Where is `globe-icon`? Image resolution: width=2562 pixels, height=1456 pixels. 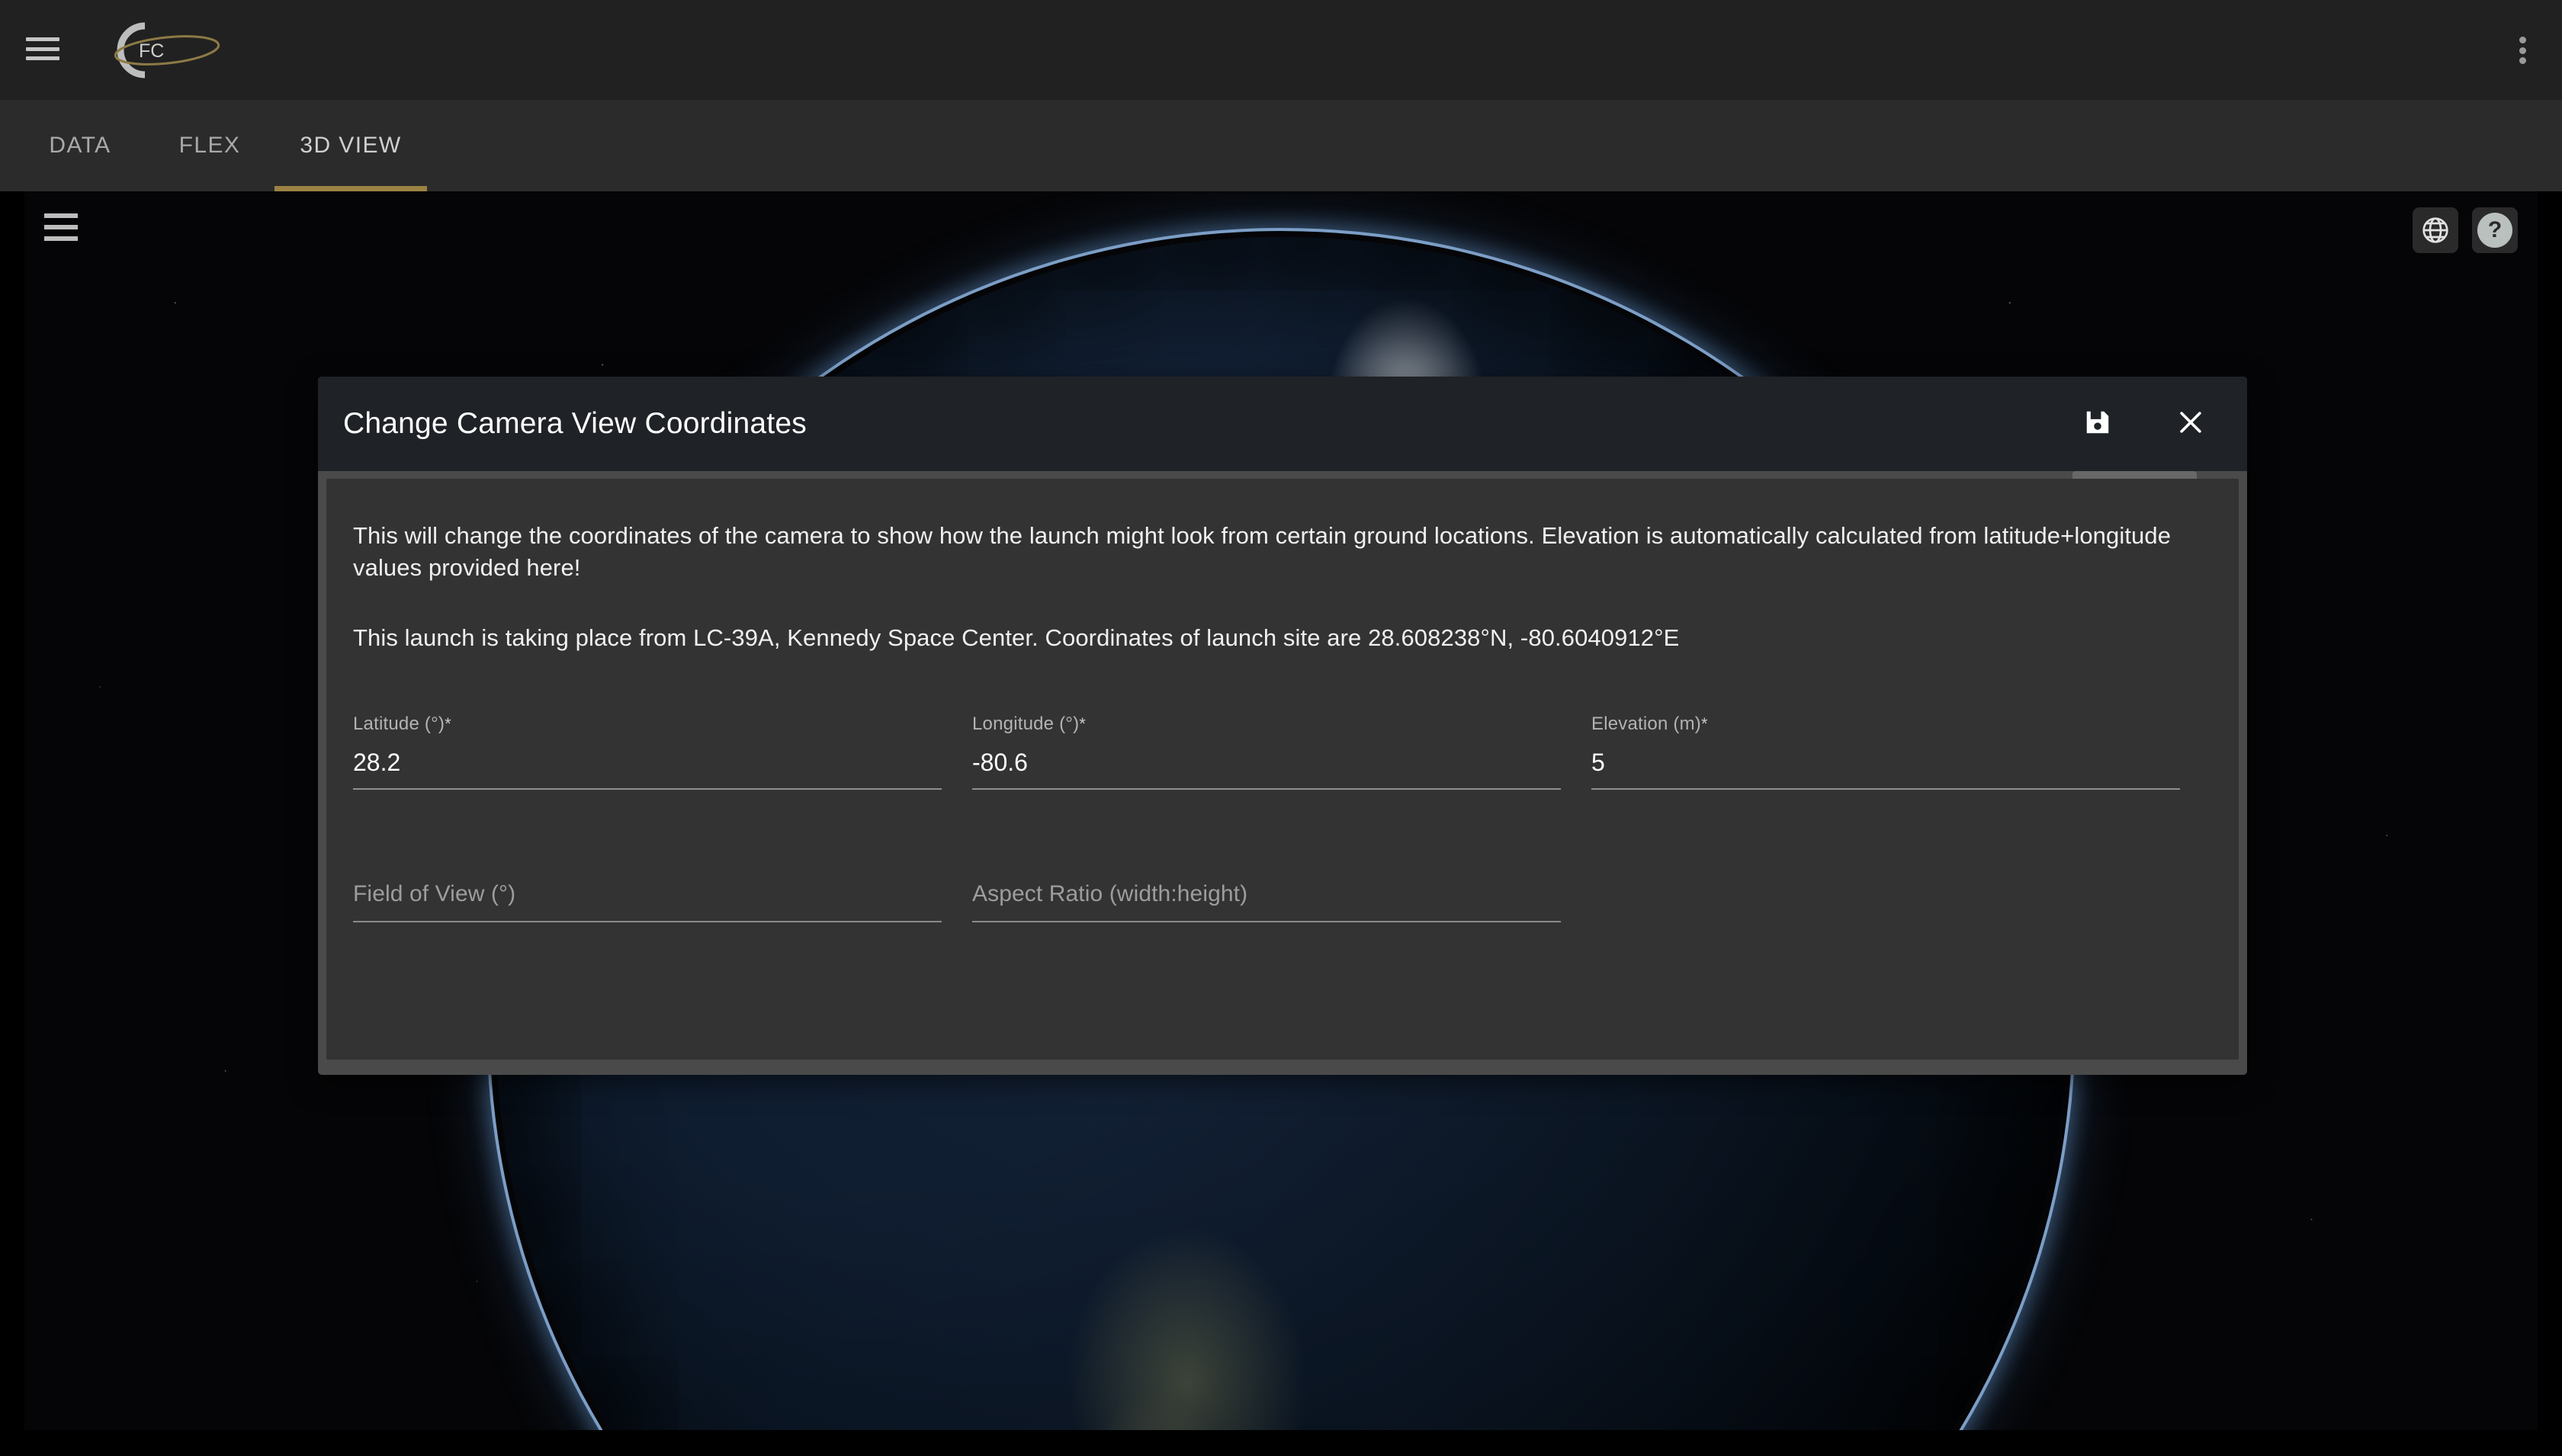
globe-icon is located at coordinates (2435, 230).